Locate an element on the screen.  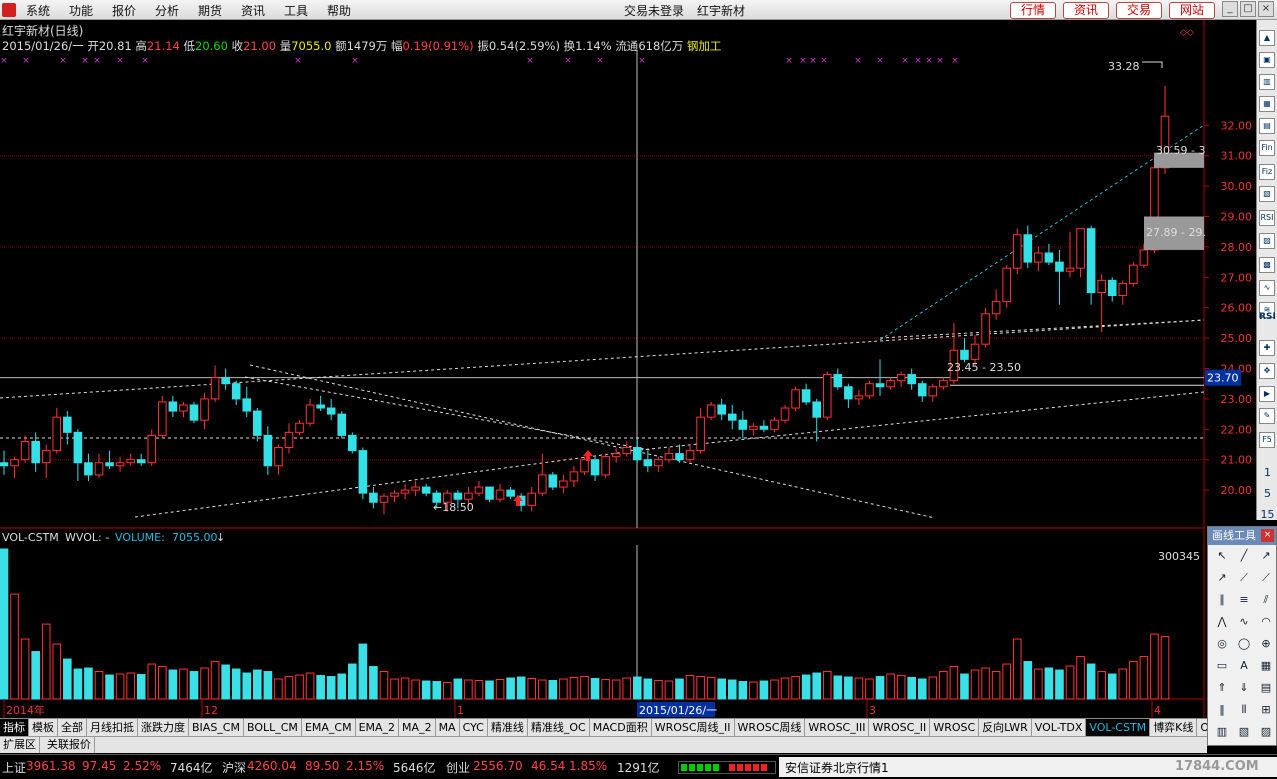
minimize-icon: _ is located at coordinates (1230, 9).